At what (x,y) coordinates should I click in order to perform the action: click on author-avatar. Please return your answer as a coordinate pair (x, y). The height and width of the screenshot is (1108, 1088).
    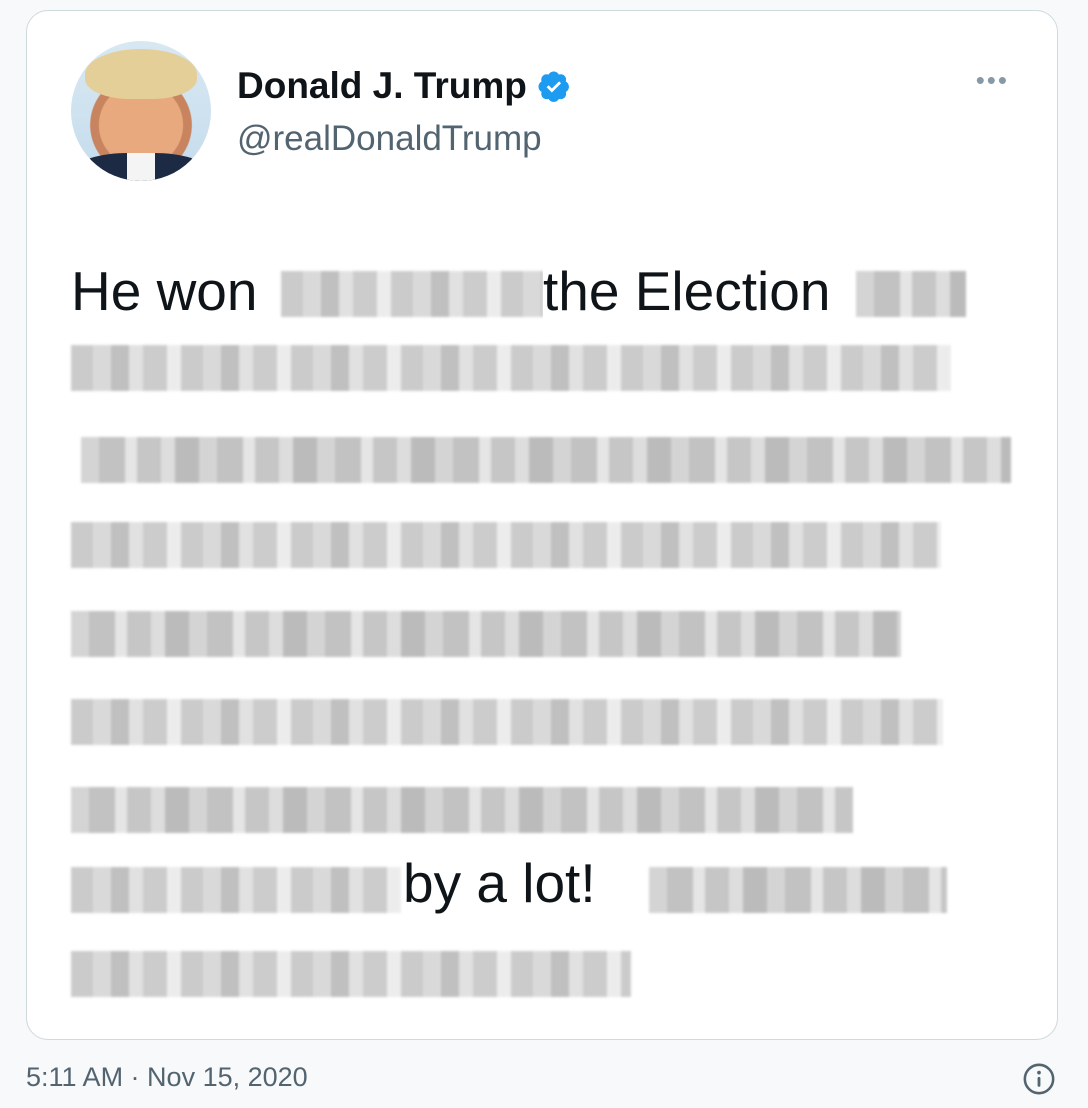
    Looking at the image, I should click on (141, 111).